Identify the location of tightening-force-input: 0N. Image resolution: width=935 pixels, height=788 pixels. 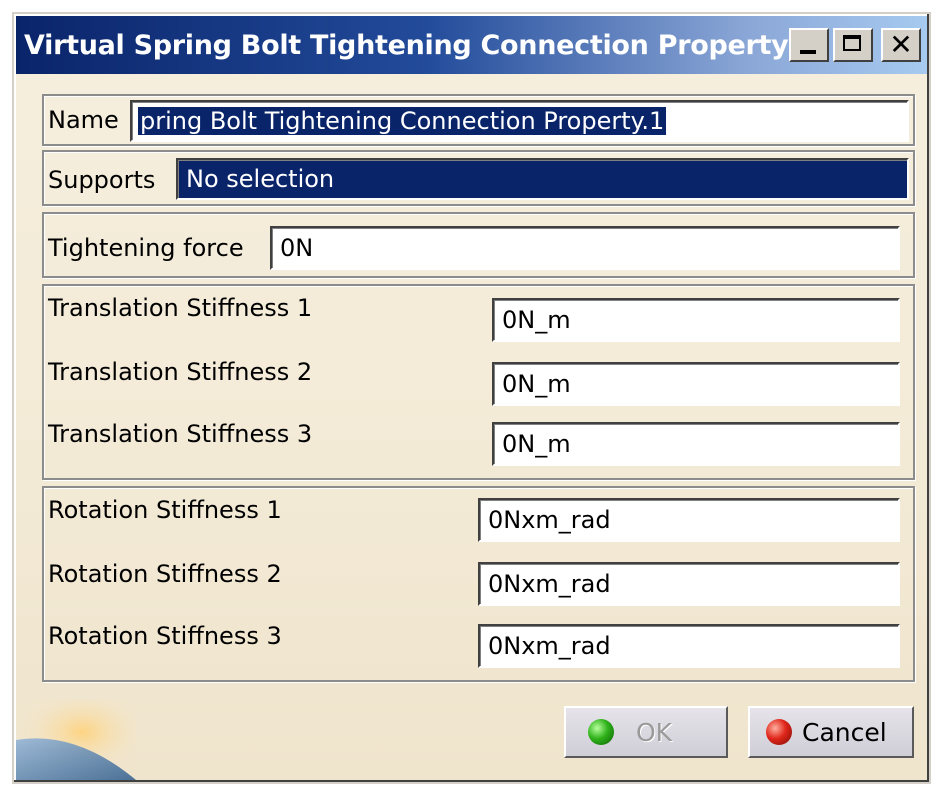
(585, 248).